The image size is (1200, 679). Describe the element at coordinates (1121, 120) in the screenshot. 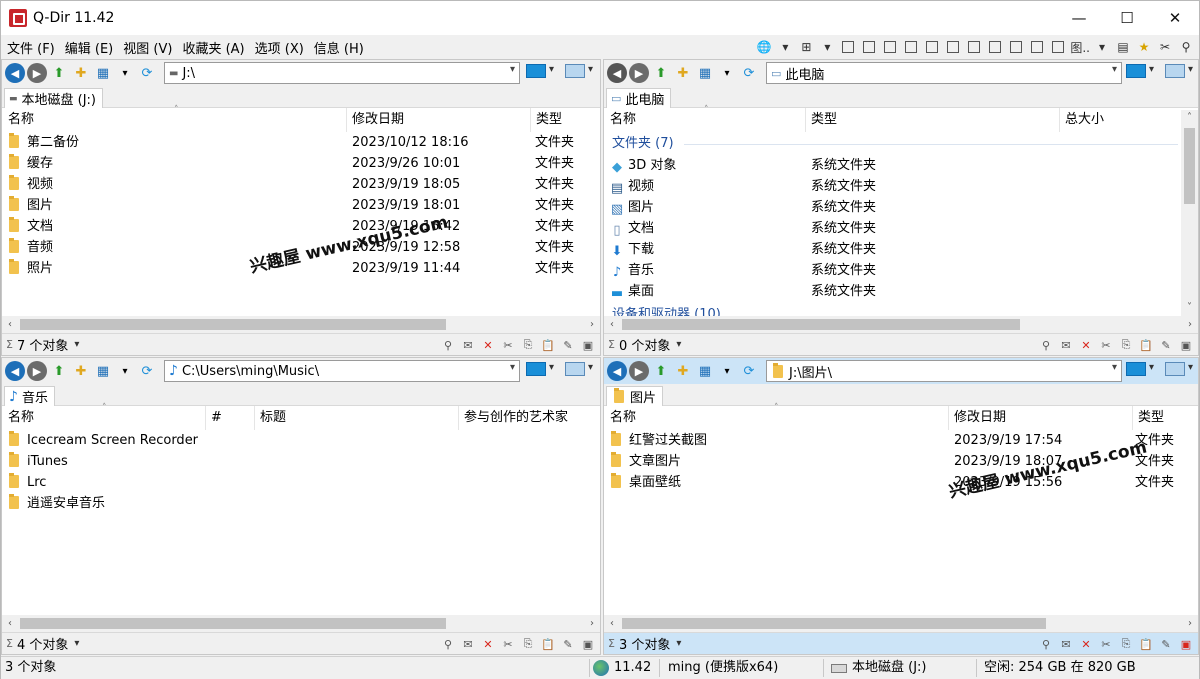

I see `column-total-size: 总大小` at that location.